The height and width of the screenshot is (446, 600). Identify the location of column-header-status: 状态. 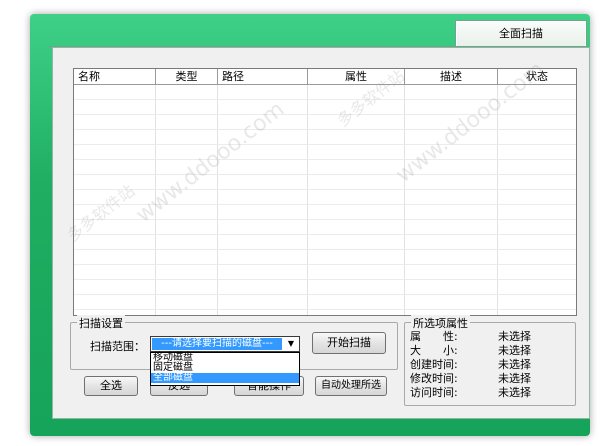
(537, 76).